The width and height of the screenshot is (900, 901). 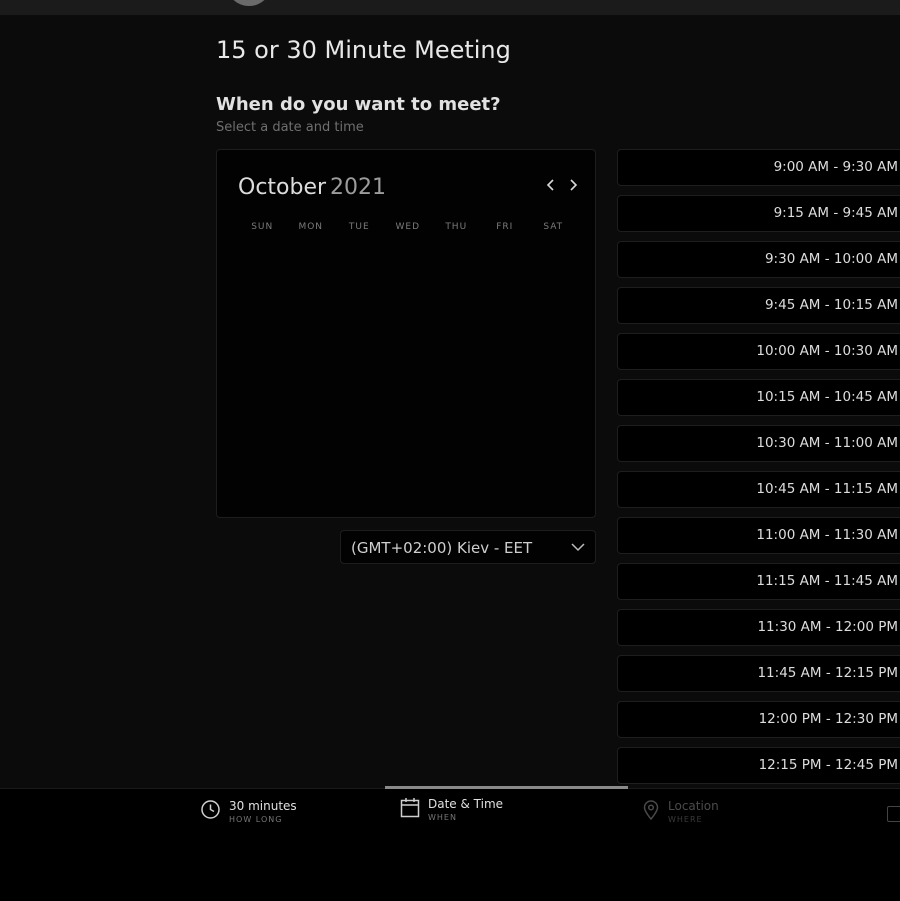 What do you see at coordinates (685, 819) in the screenshot?
I see `step-location-sub: WHERE` at bounding box center [685, 819].